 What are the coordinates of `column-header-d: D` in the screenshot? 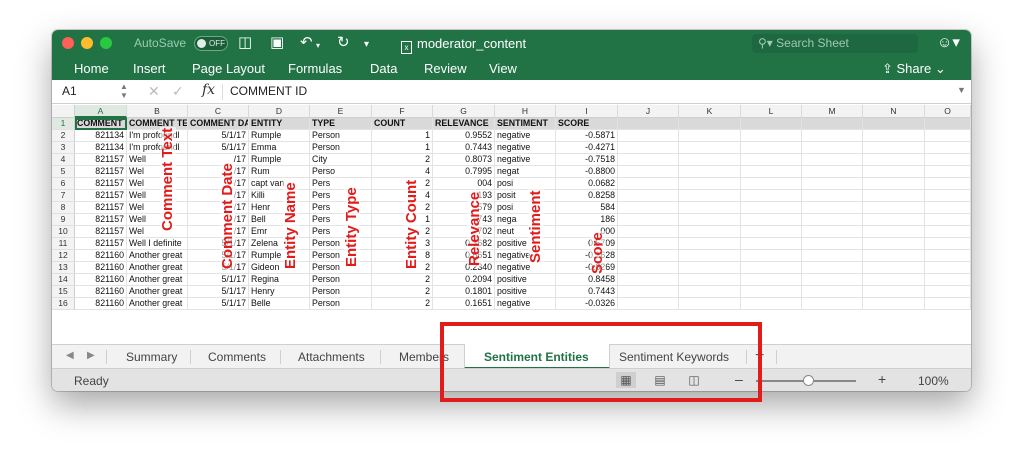 It's located at (279, 111).